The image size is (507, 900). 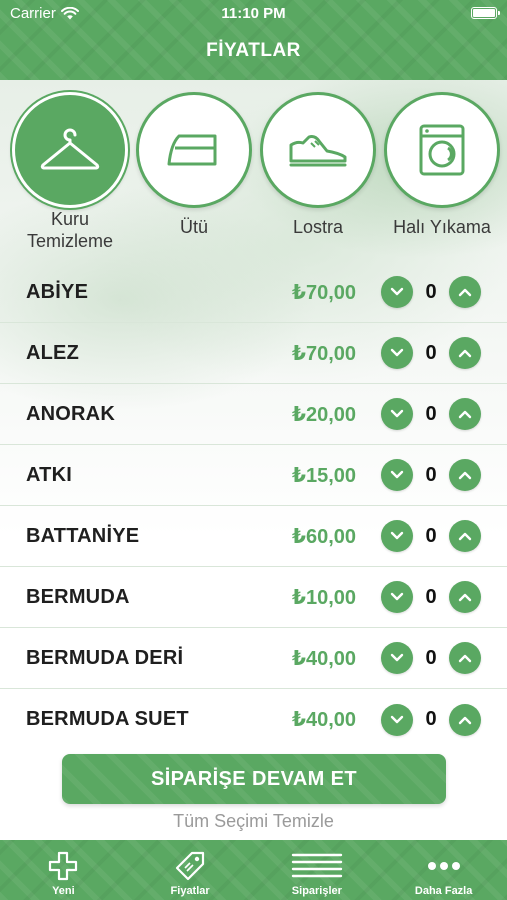 I want to click on tab-prices: Fiyatlar, so click(x=190, y=870).